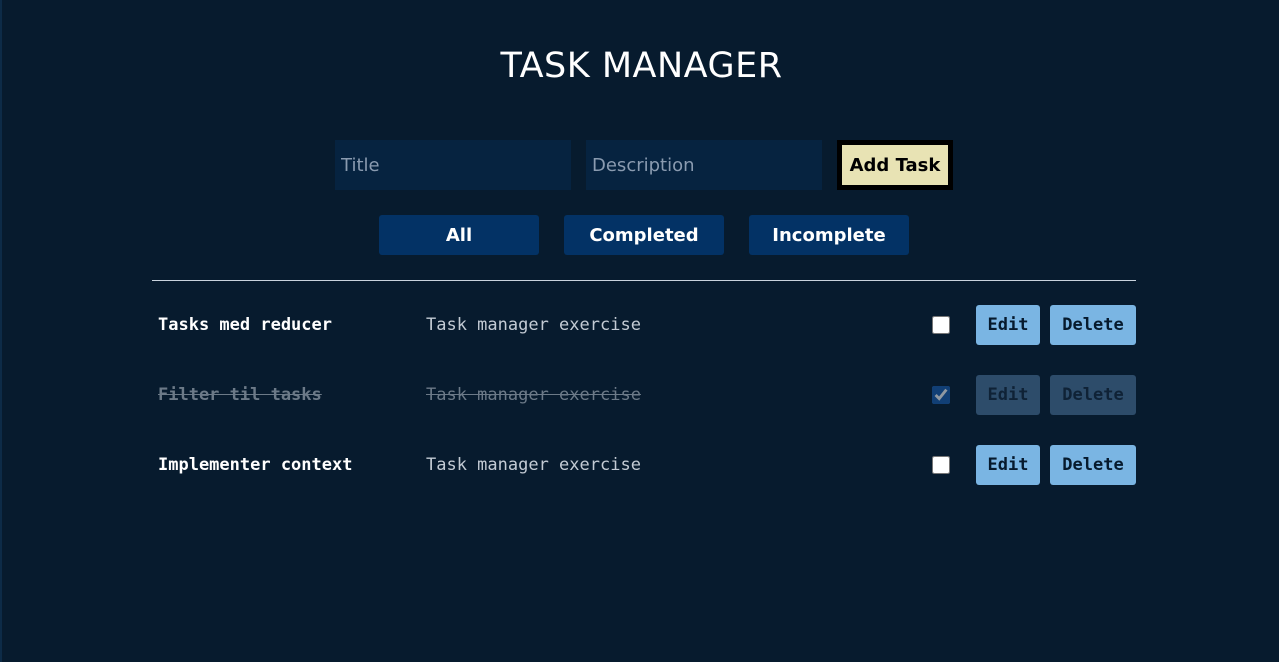 This screenshot has width=1279, height=662. What do you see at coordinates (641, 66) in the screenshot?
I see `page-title: TASK MANAGER` at bounding box center [641, 66].